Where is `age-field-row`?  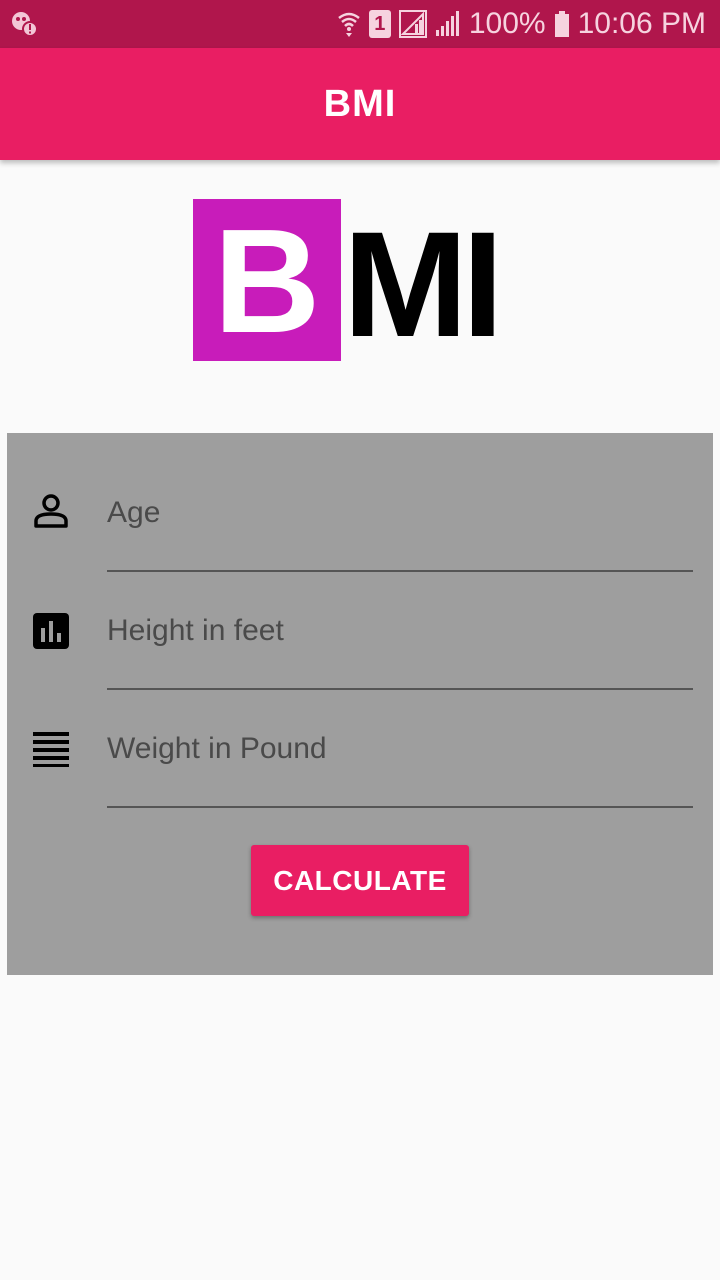 age-field-row is located at coordinates (360, 512).